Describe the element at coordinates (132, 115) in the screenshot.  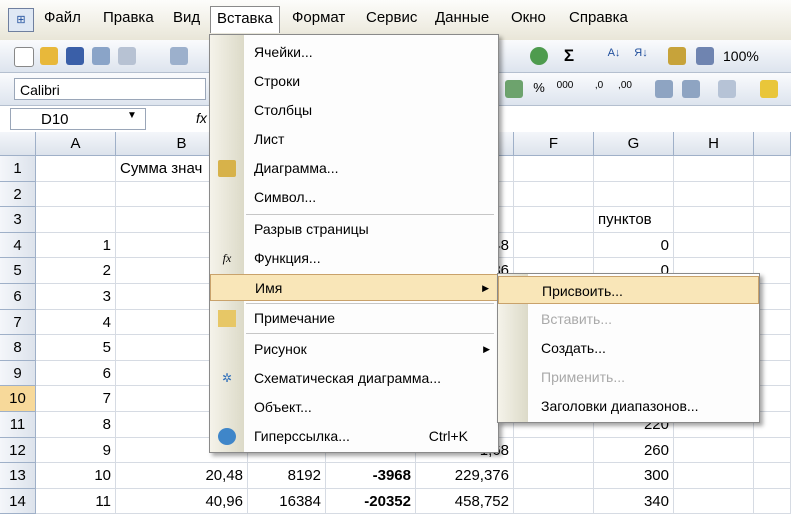
I see `chevron-down-icon: ▼` at that location.